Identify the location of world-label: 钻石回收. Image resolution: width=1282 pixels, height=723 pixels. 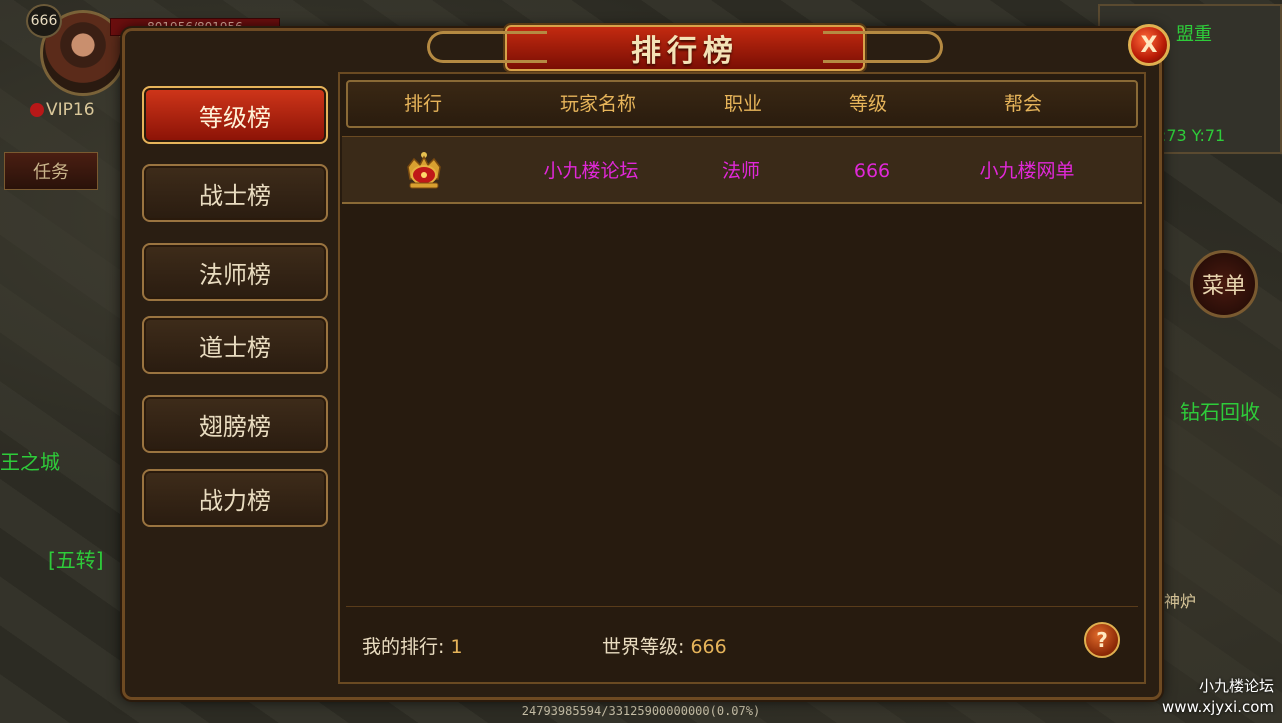
(1220, 412).